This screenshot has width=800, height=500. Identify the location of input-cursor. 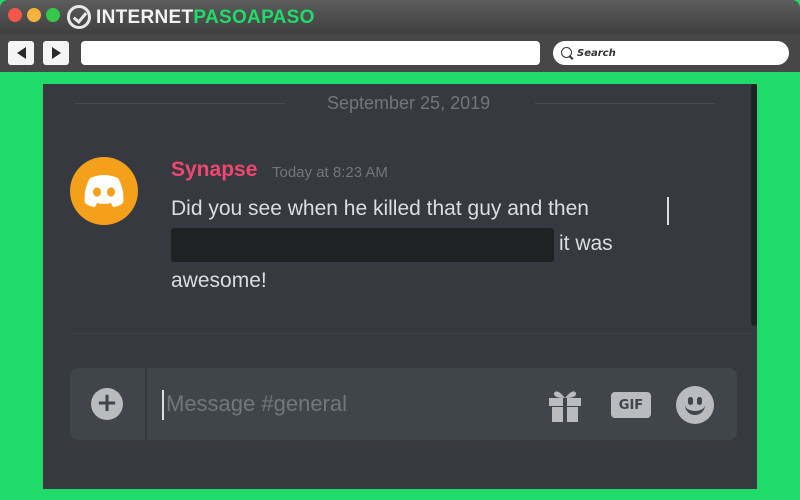
(163, 405).